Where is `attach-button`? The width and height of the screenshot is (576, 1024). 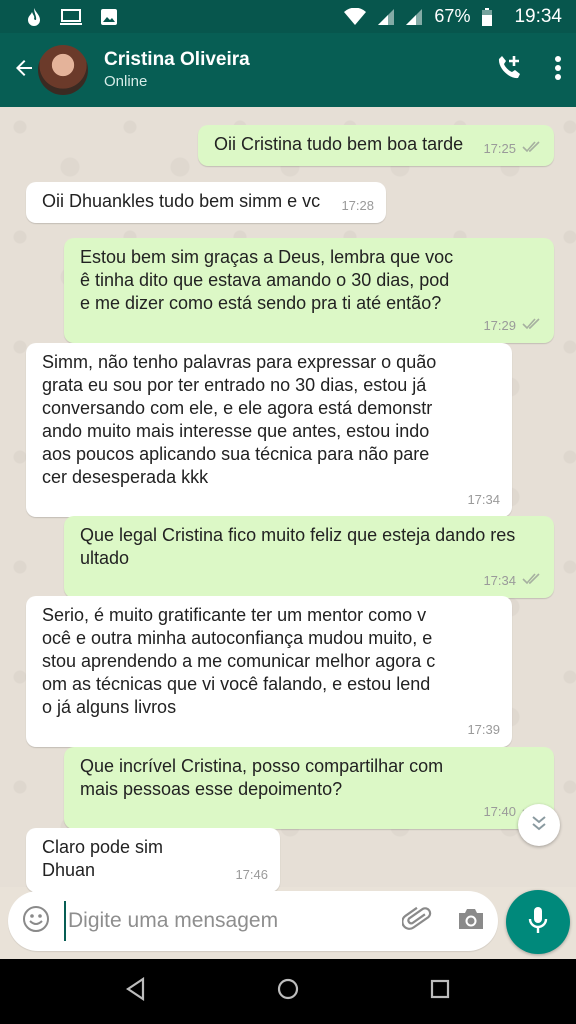
attach-button is located at coordinates (417, 921).